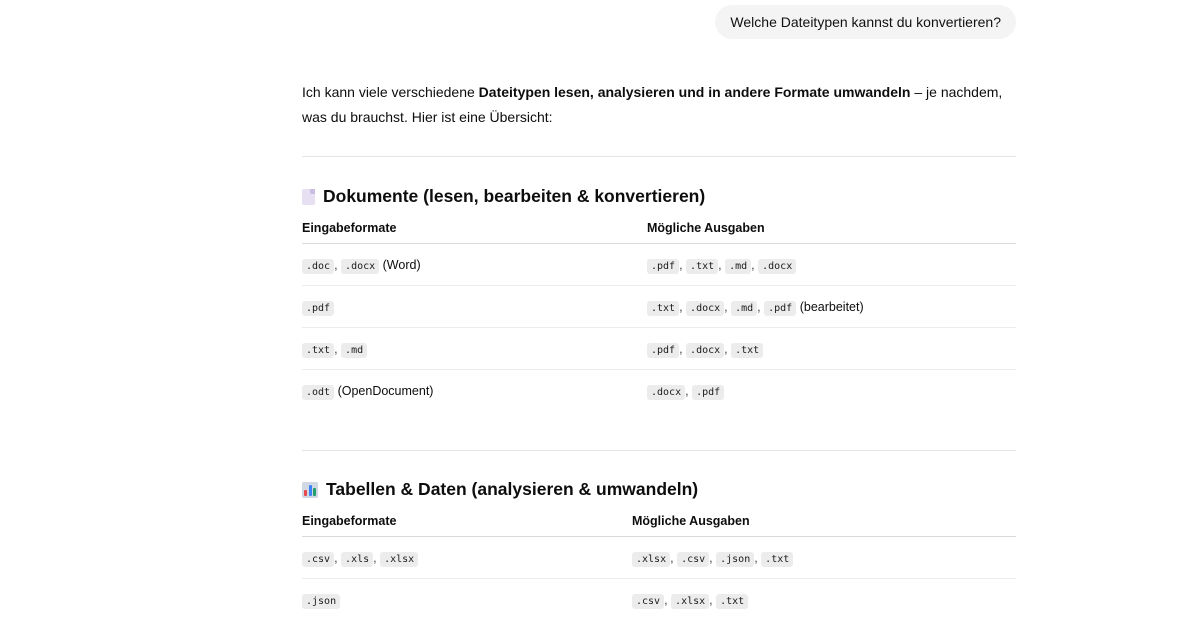 The height and width of the screenshot is (635, 1198). I want to click on output-formats-cell: .pdf, .txt, .md, .docx, so click(831, 264).